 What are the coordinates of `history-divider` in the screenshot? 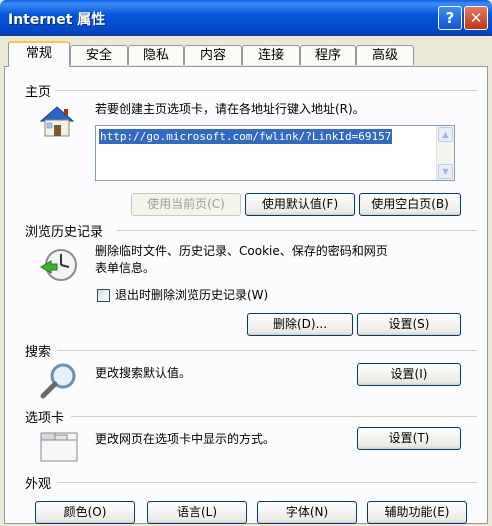 It's located at (297, 230).